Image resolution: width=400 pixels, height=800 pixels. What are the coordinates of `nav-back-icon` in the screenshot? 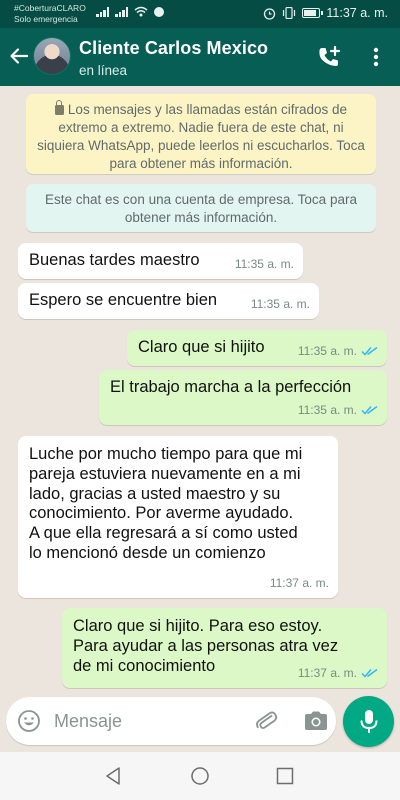 It's located at (113, 776).